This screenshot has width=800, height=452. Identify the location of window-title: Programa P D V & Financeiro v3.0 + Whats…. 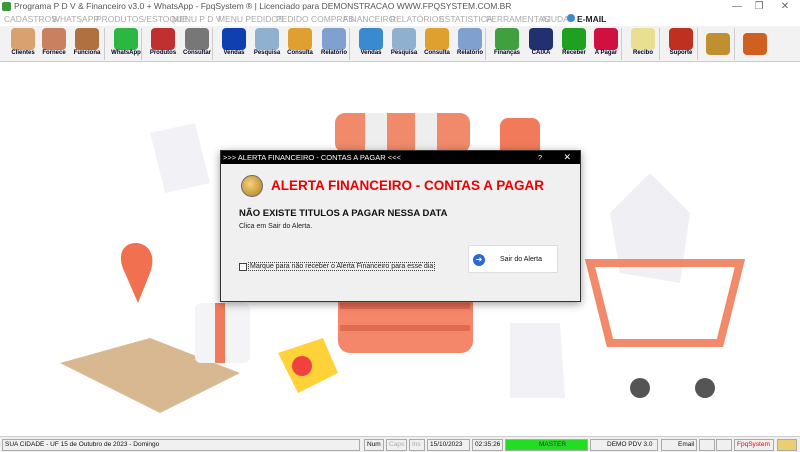
(263, 6).